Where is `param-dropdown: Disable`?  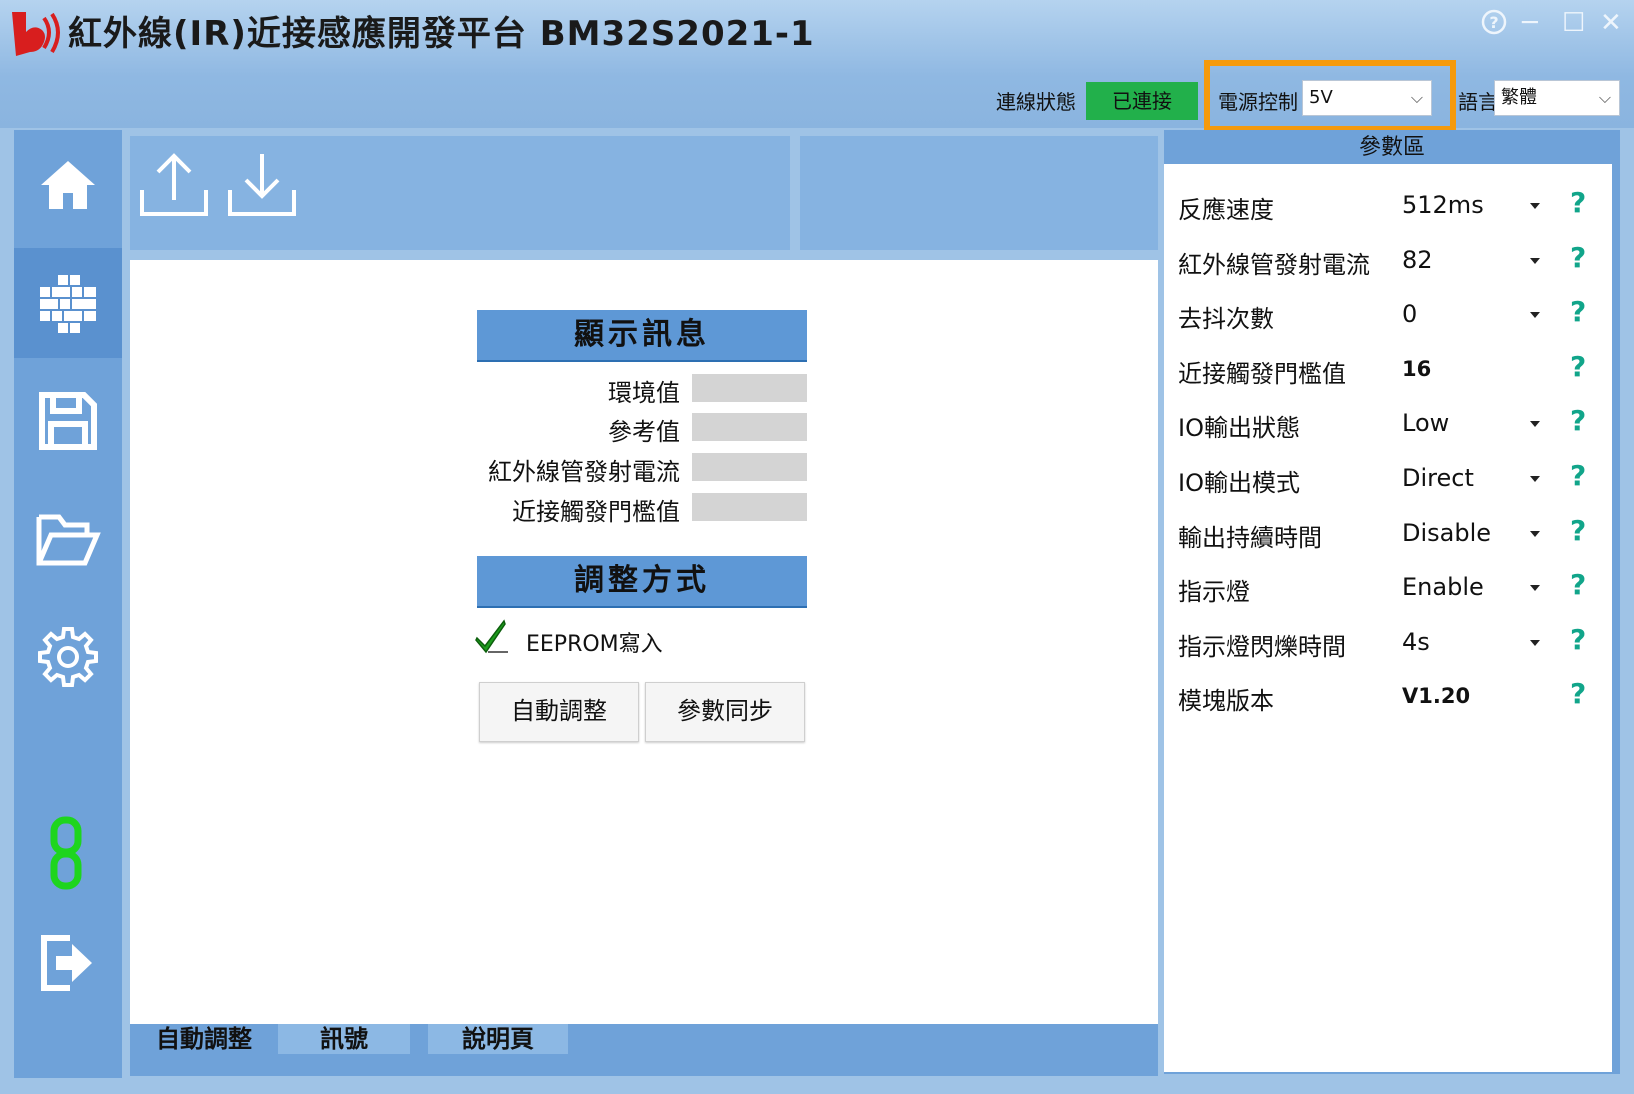 param-dropdown: Disable is located at coordinates (1446, 533).